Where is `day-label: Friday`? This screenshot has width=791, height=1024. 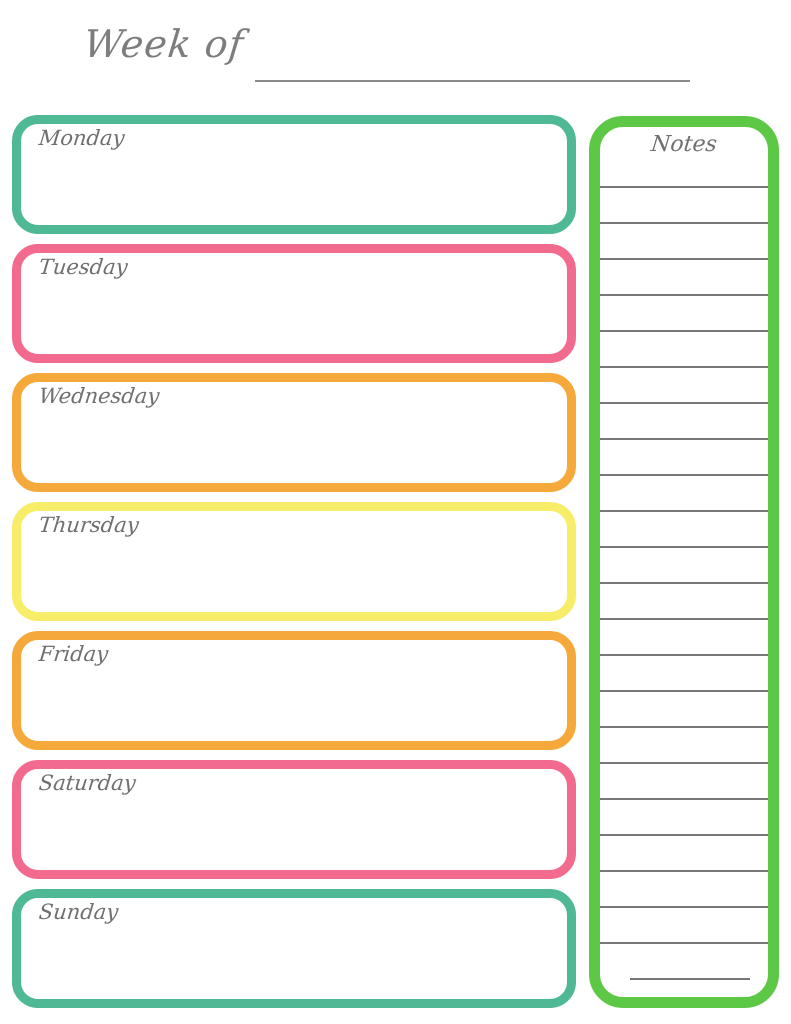
day-label: Friday is located at coordinates (73, 654).